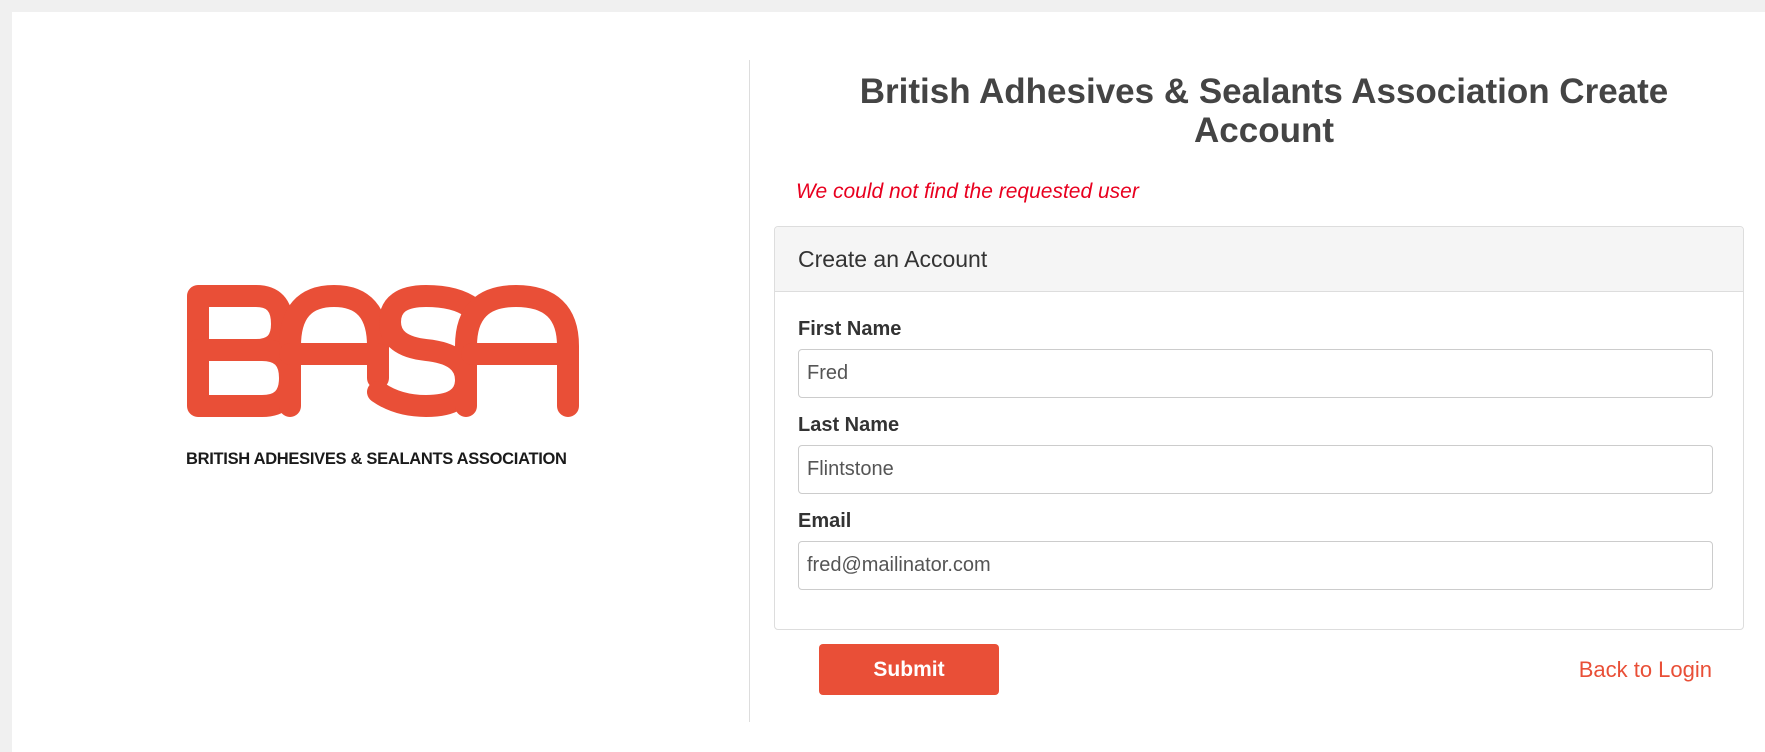  Describe the element at coordinates (1645, 670) in the screenshot. I see `back-to-login-link: Back to Login` at that location.